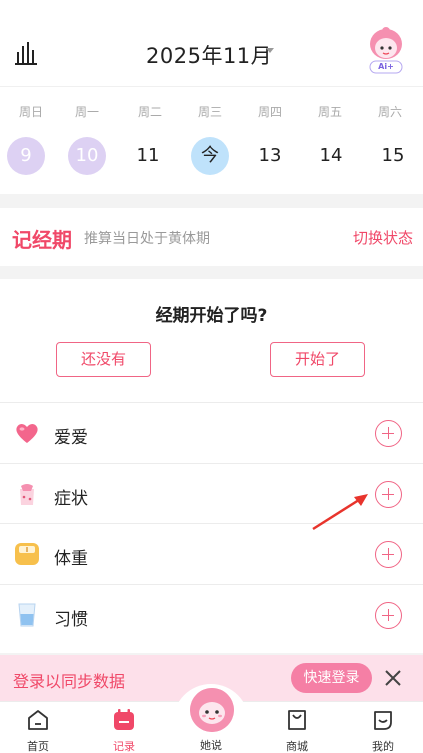 The height and width of the screenshot is (753, 423). I want to click on close-icon, so click(393, 678).